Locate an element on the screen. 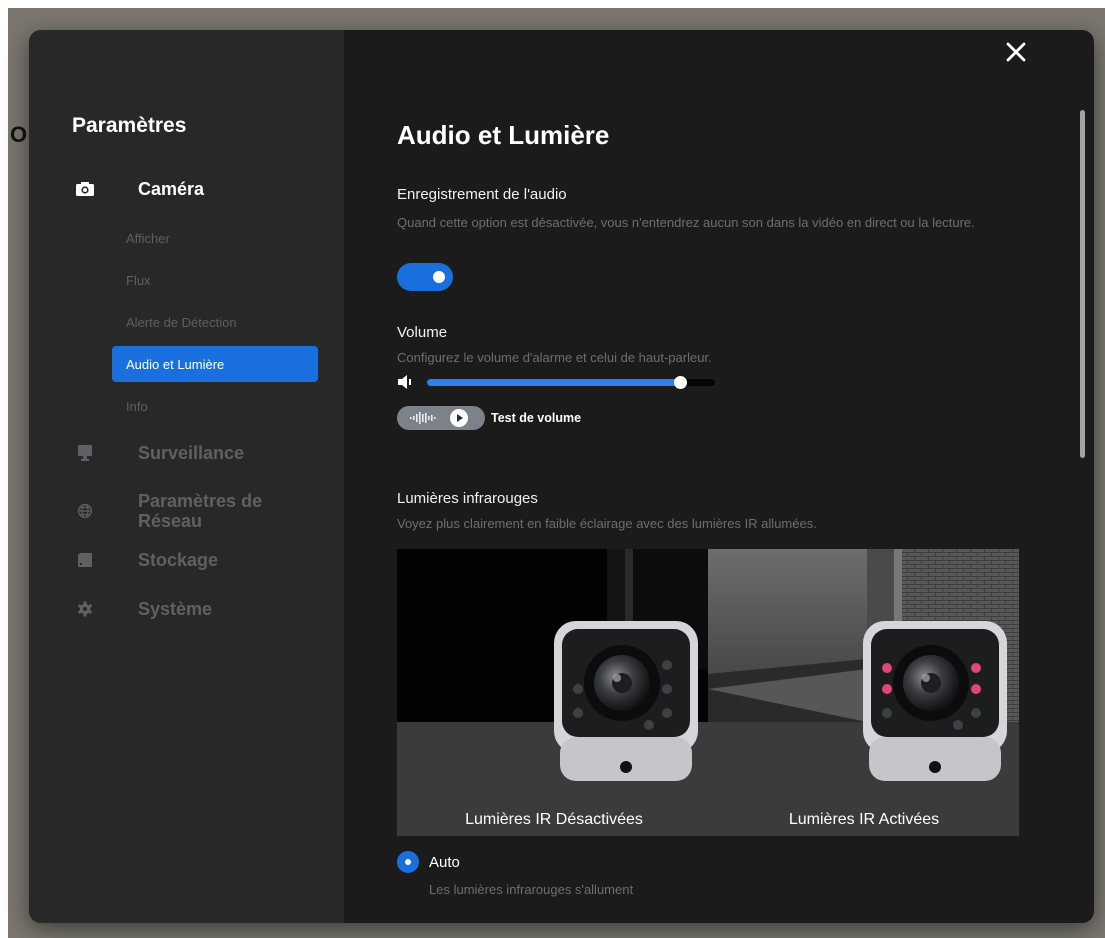 This screenshot has width=1105, height=938. ir-off-label: Lumières IR Désactivées is located at coordinates (554, 819).